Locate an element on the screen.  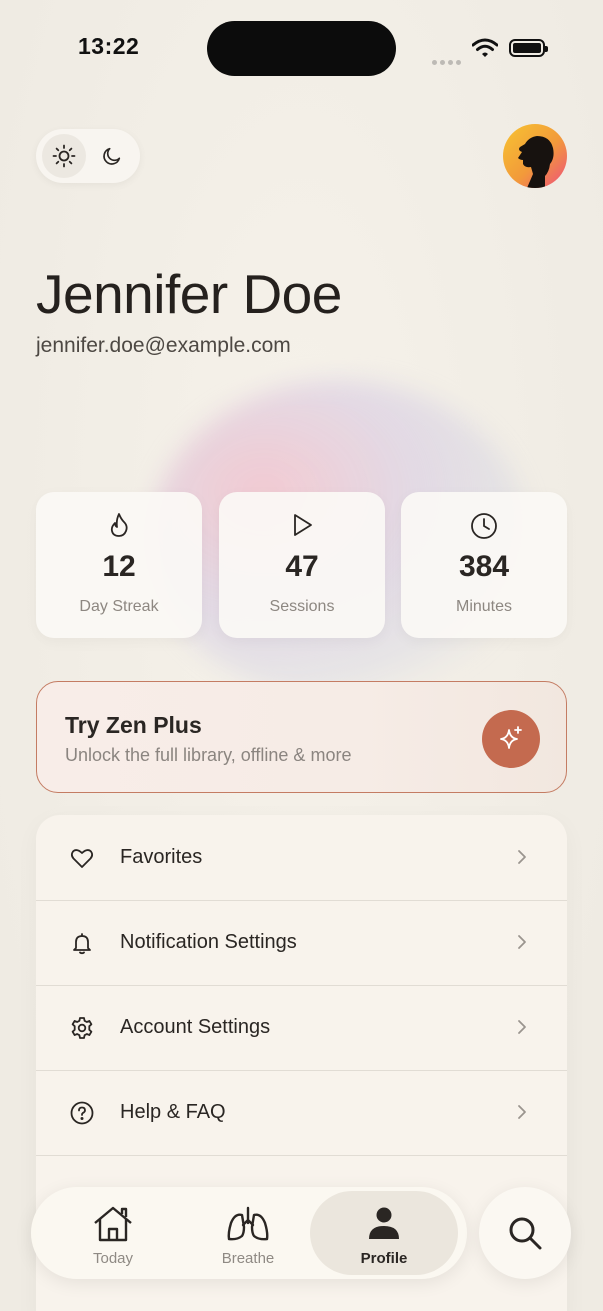
help-circle-icon is located at coordinates (82, 1113).